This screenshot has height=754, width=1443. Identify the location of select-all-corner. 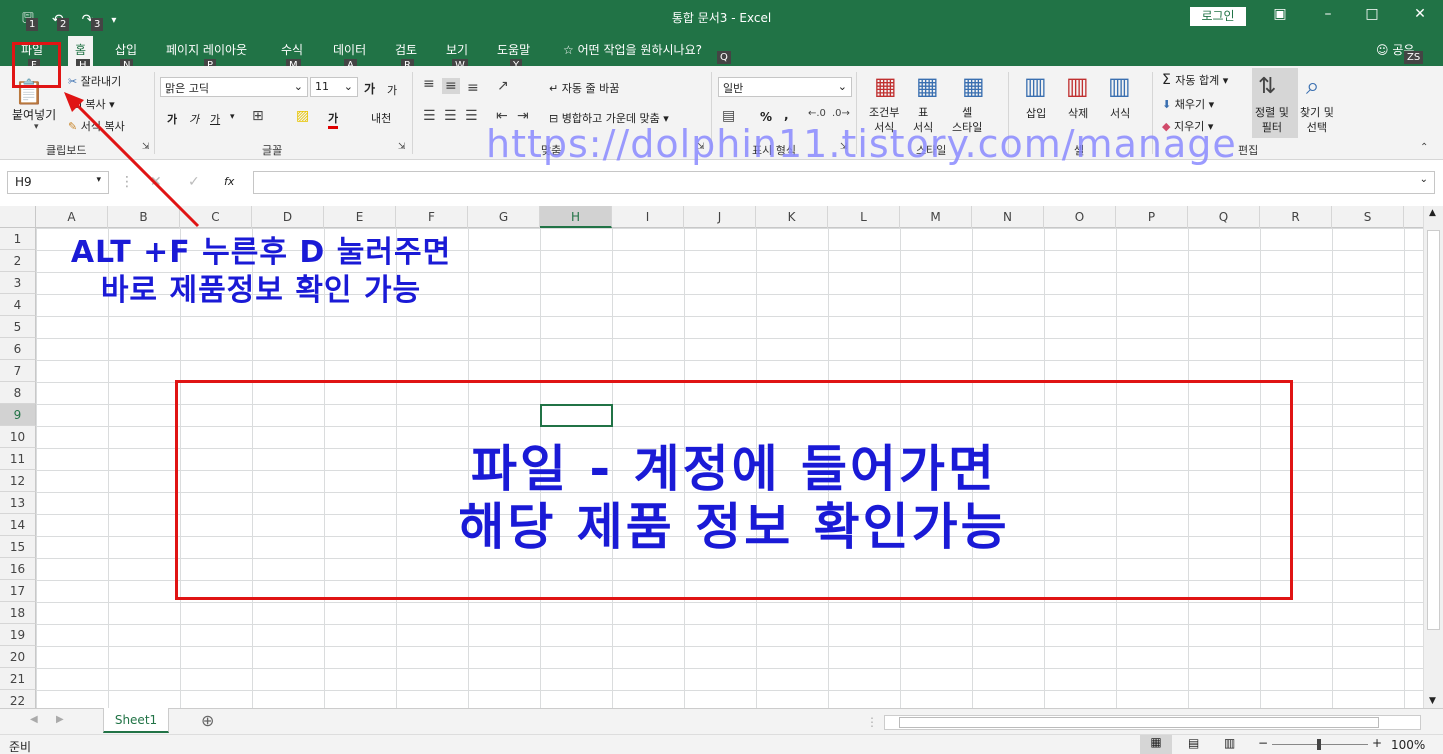
(18, 217).